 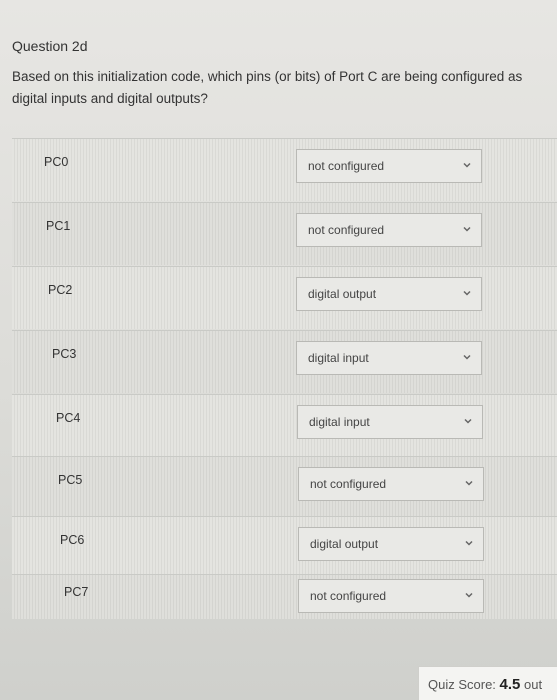 What do you see at coordinates (58, 226) in the screenshot?
I see `pin-label-pc1: PC1` at bounding box center [58, 226].